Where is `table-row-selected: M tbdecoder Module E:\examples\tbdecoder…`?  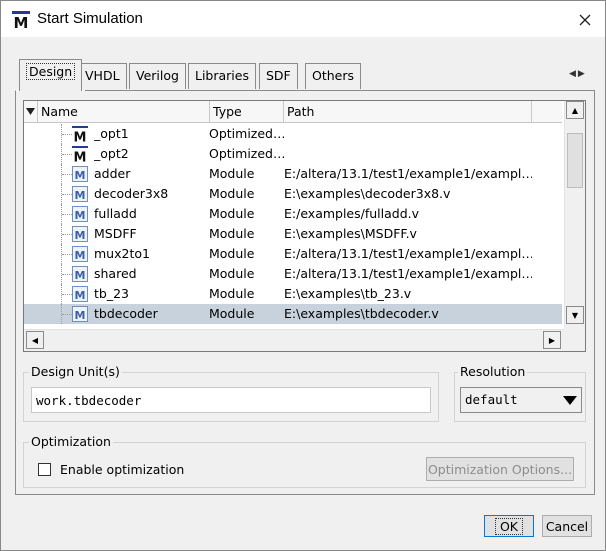
table-row-selected: M tbdecoder Module E:\examples\tbdecoder… is located at coordinates (293, 314).